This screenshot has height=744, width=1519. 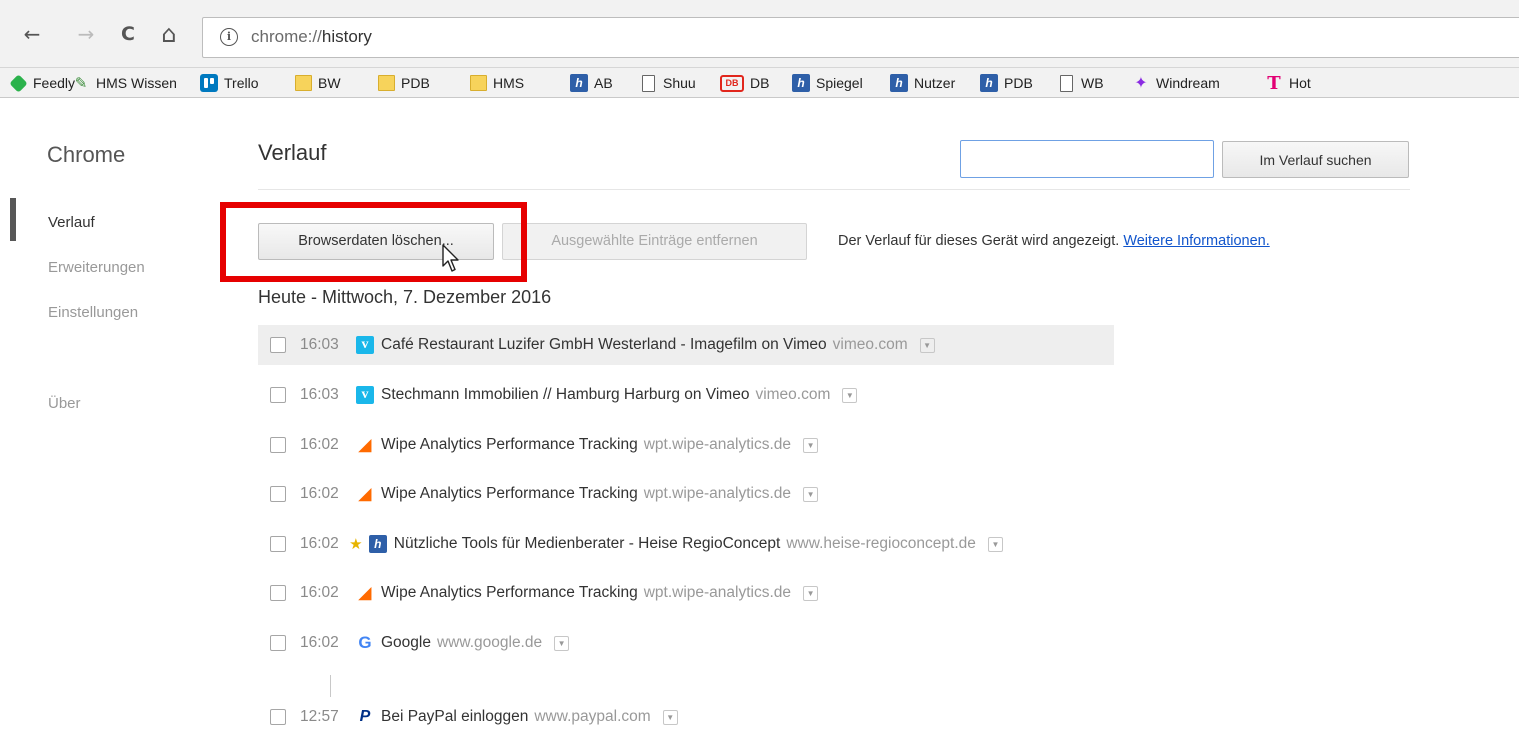 What do you see at coordinates (686, 643) in the screenshot?
I see `history-entry: 16:02 G Google www.google.de ▼` at bounding box center [686, 643].